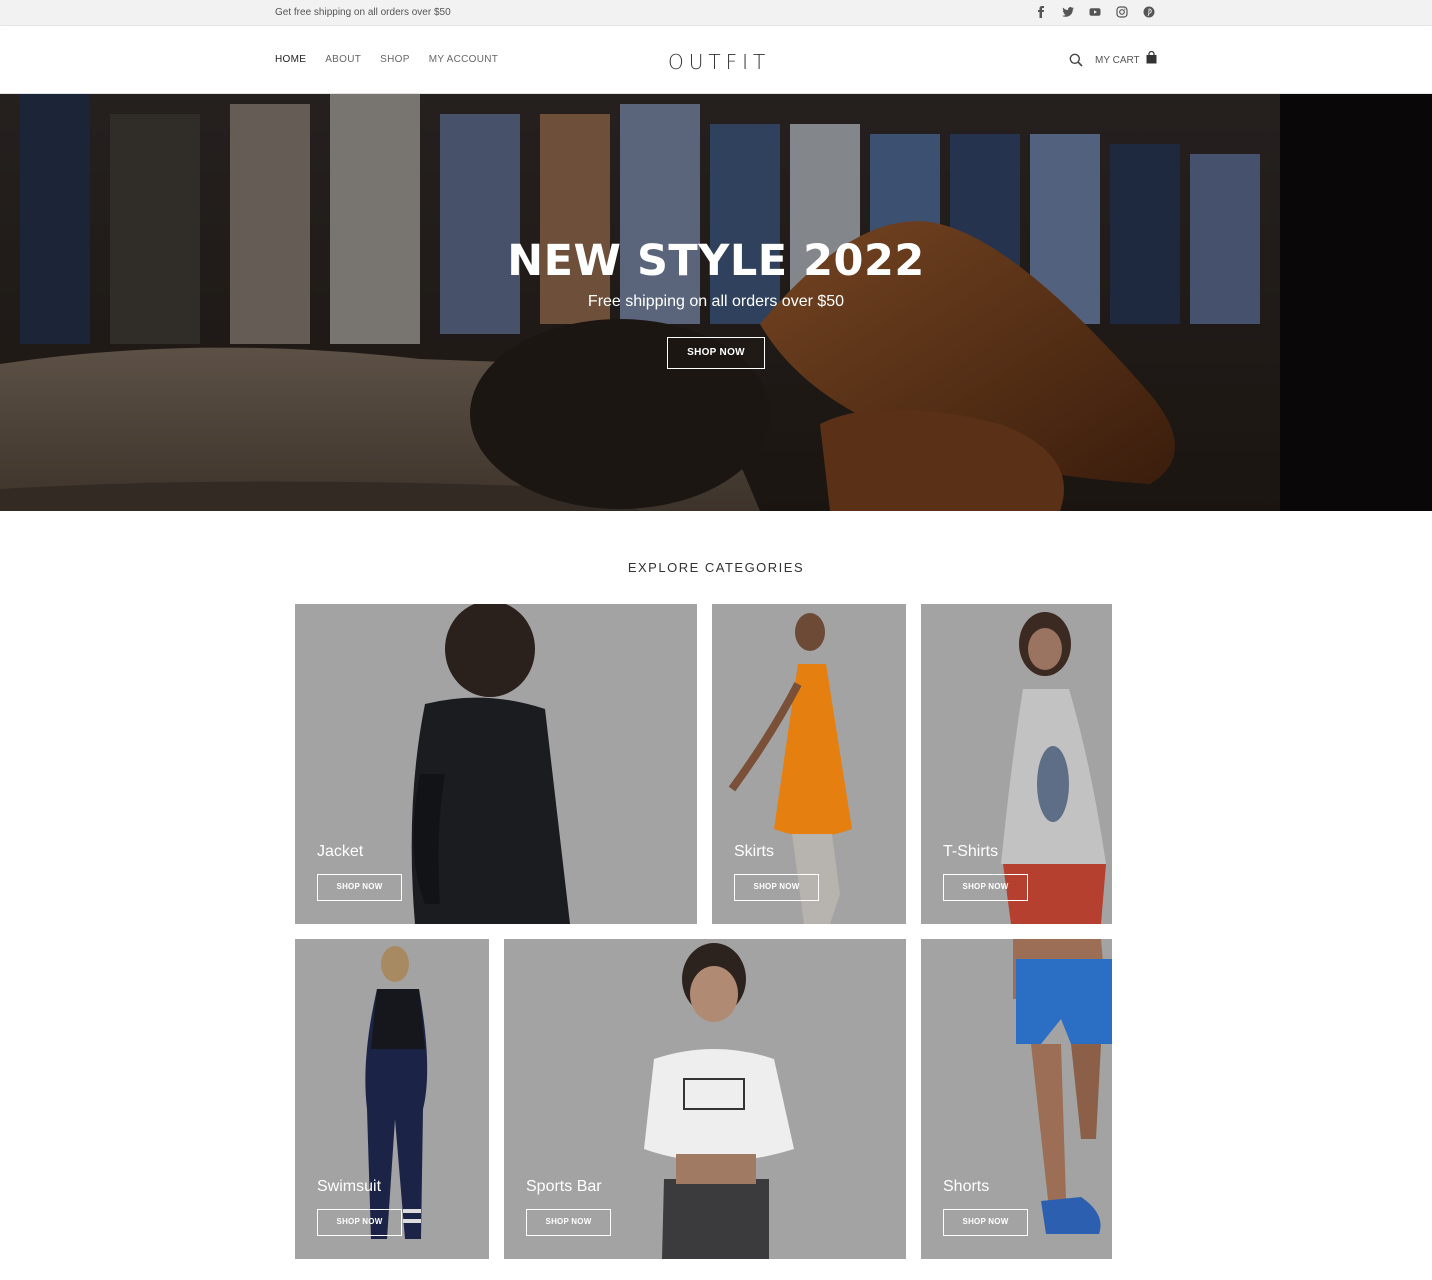 Image resolution: width=1432 pixels, height=1280 pixels. What do you see at coordinates (1016, 764) in the screenshot?
I see `category-card-t-shirts: T-Shirts SHOP NOW` at bounding box center [1016, 764].